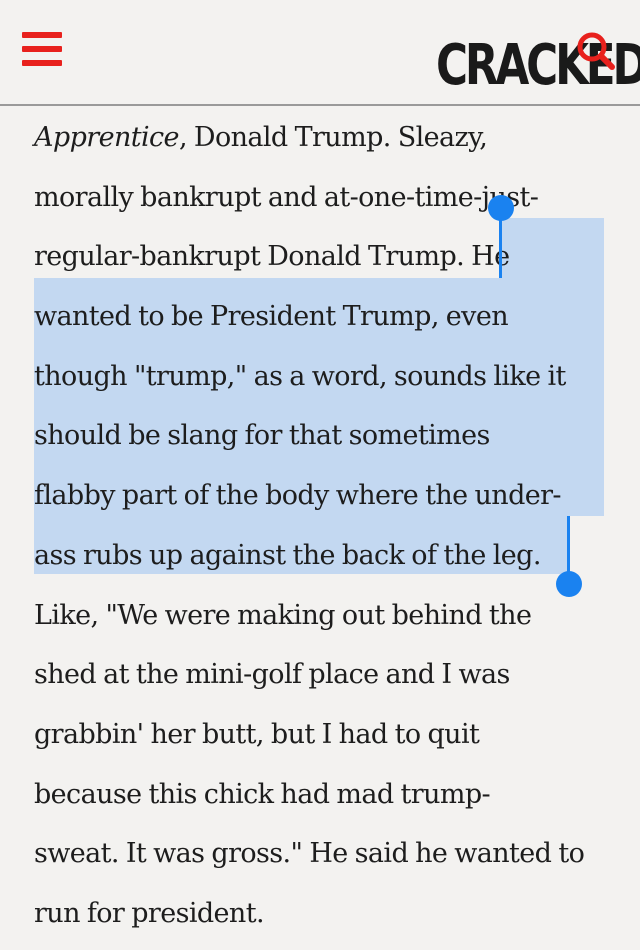 The image size is (640, 950). I want to click on search-icon, so click(596, 51).